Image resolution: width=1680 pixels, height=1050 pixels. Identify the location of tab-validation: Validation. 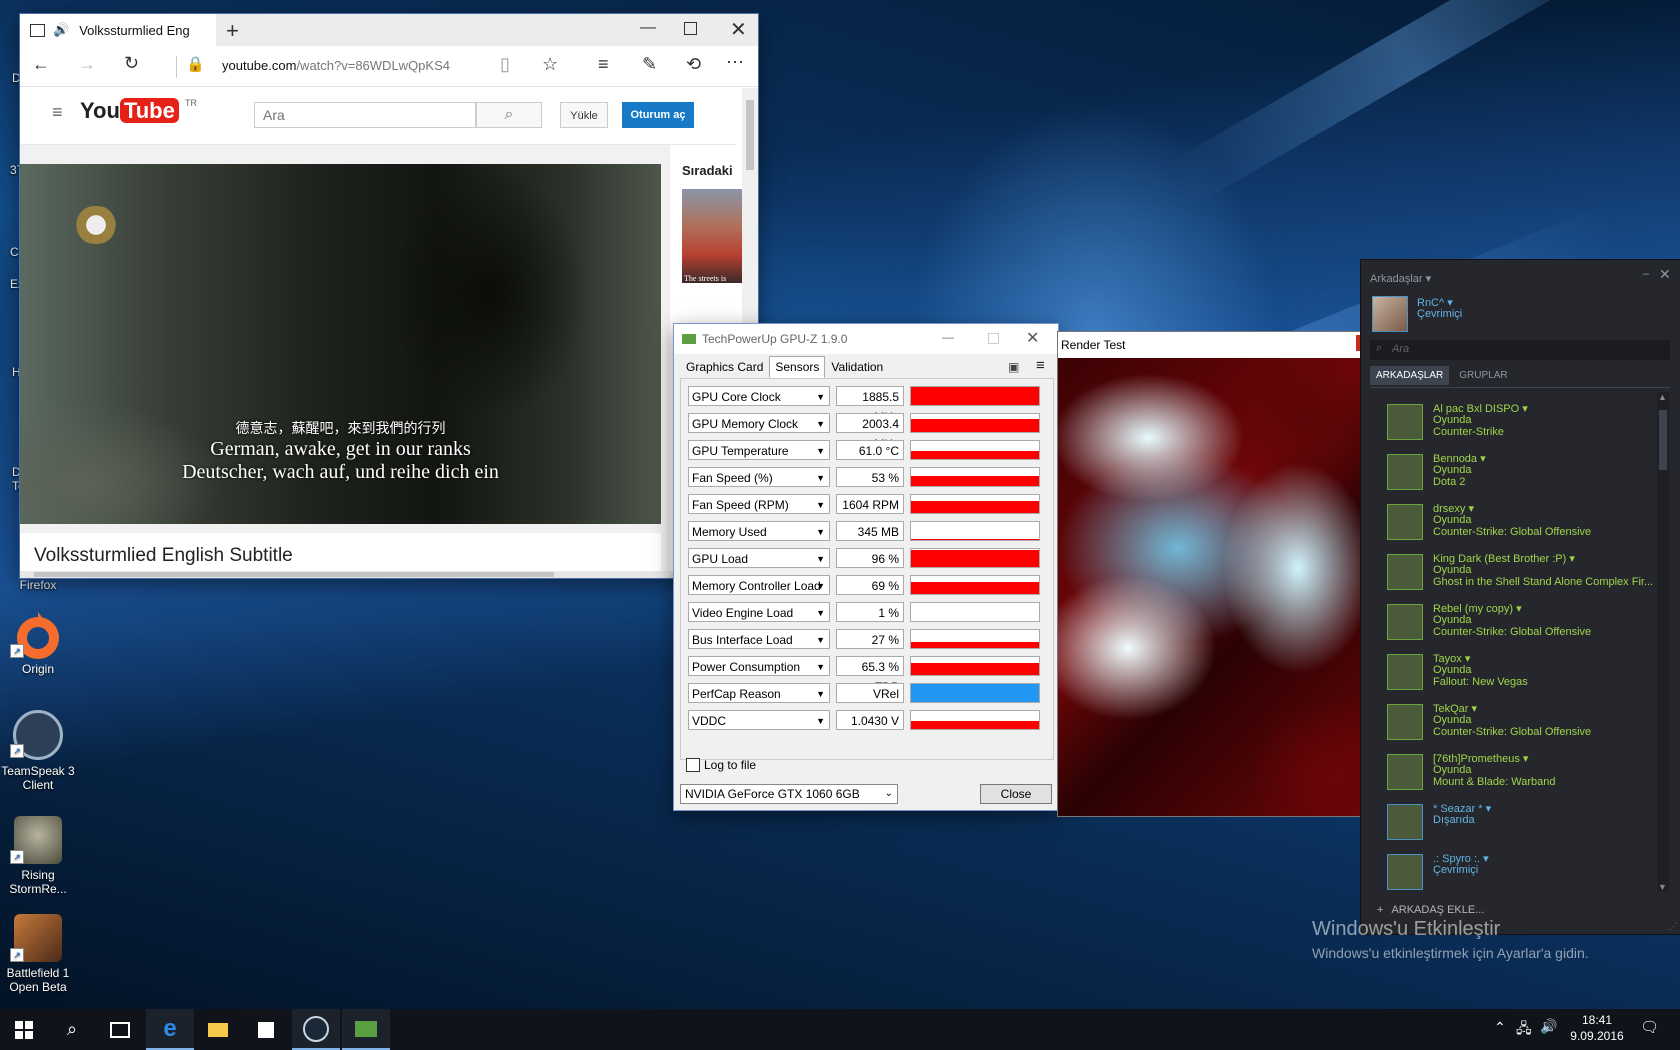
(857, 367).